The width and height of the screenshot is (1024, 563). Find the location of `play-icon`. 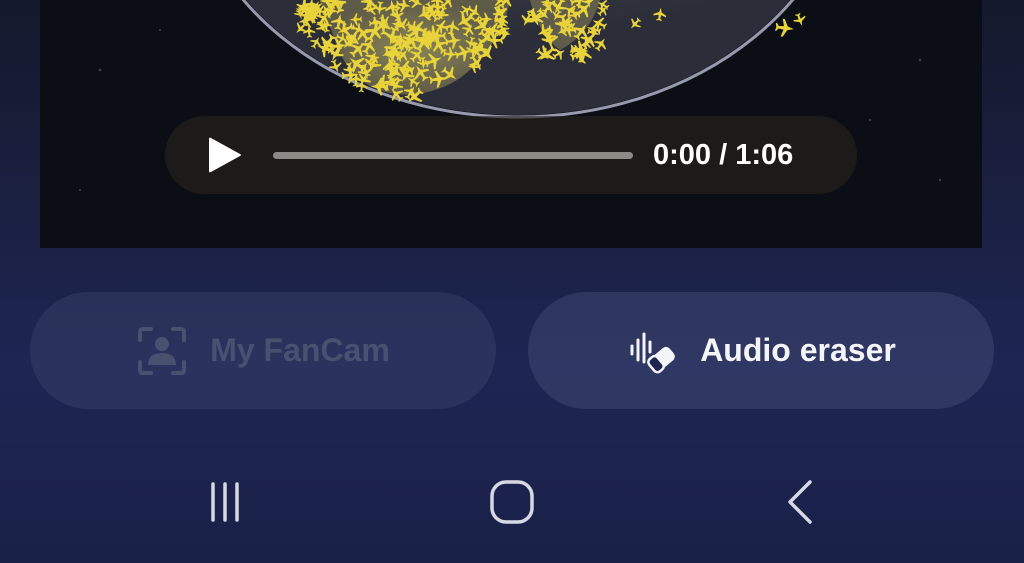

play-icon is located at coordinates (225, 155).